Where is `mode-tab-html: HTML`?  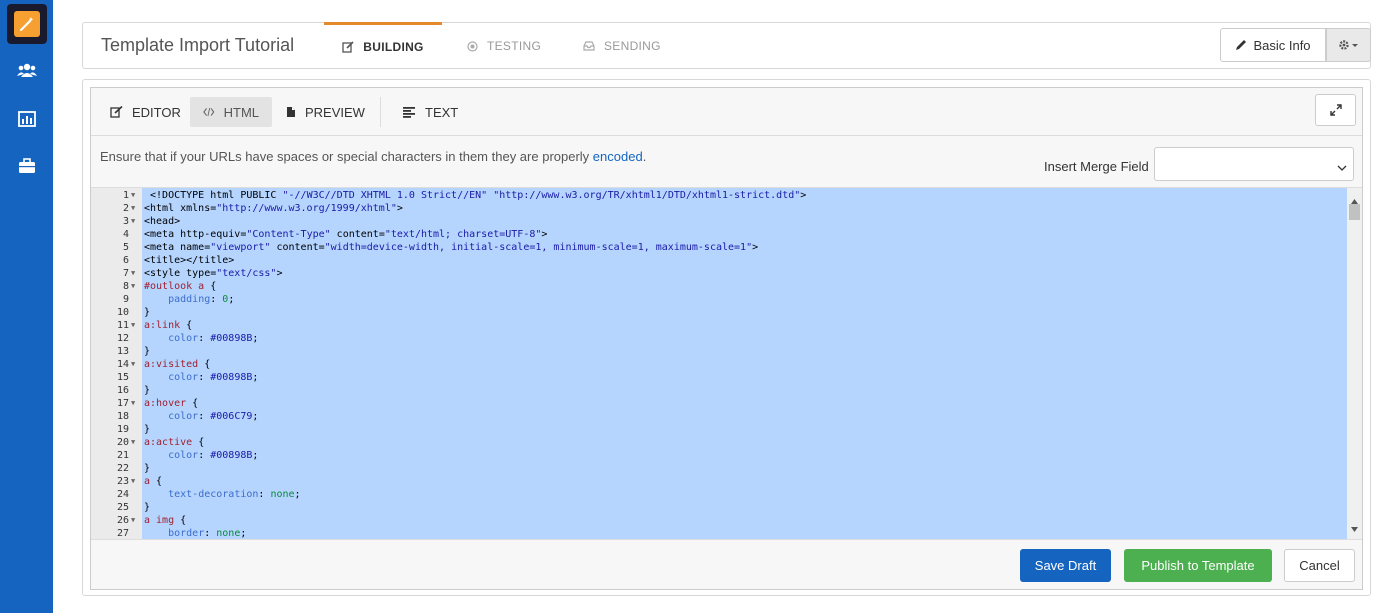 mode-tab-html: HTML is located at coordinates (231, 112).